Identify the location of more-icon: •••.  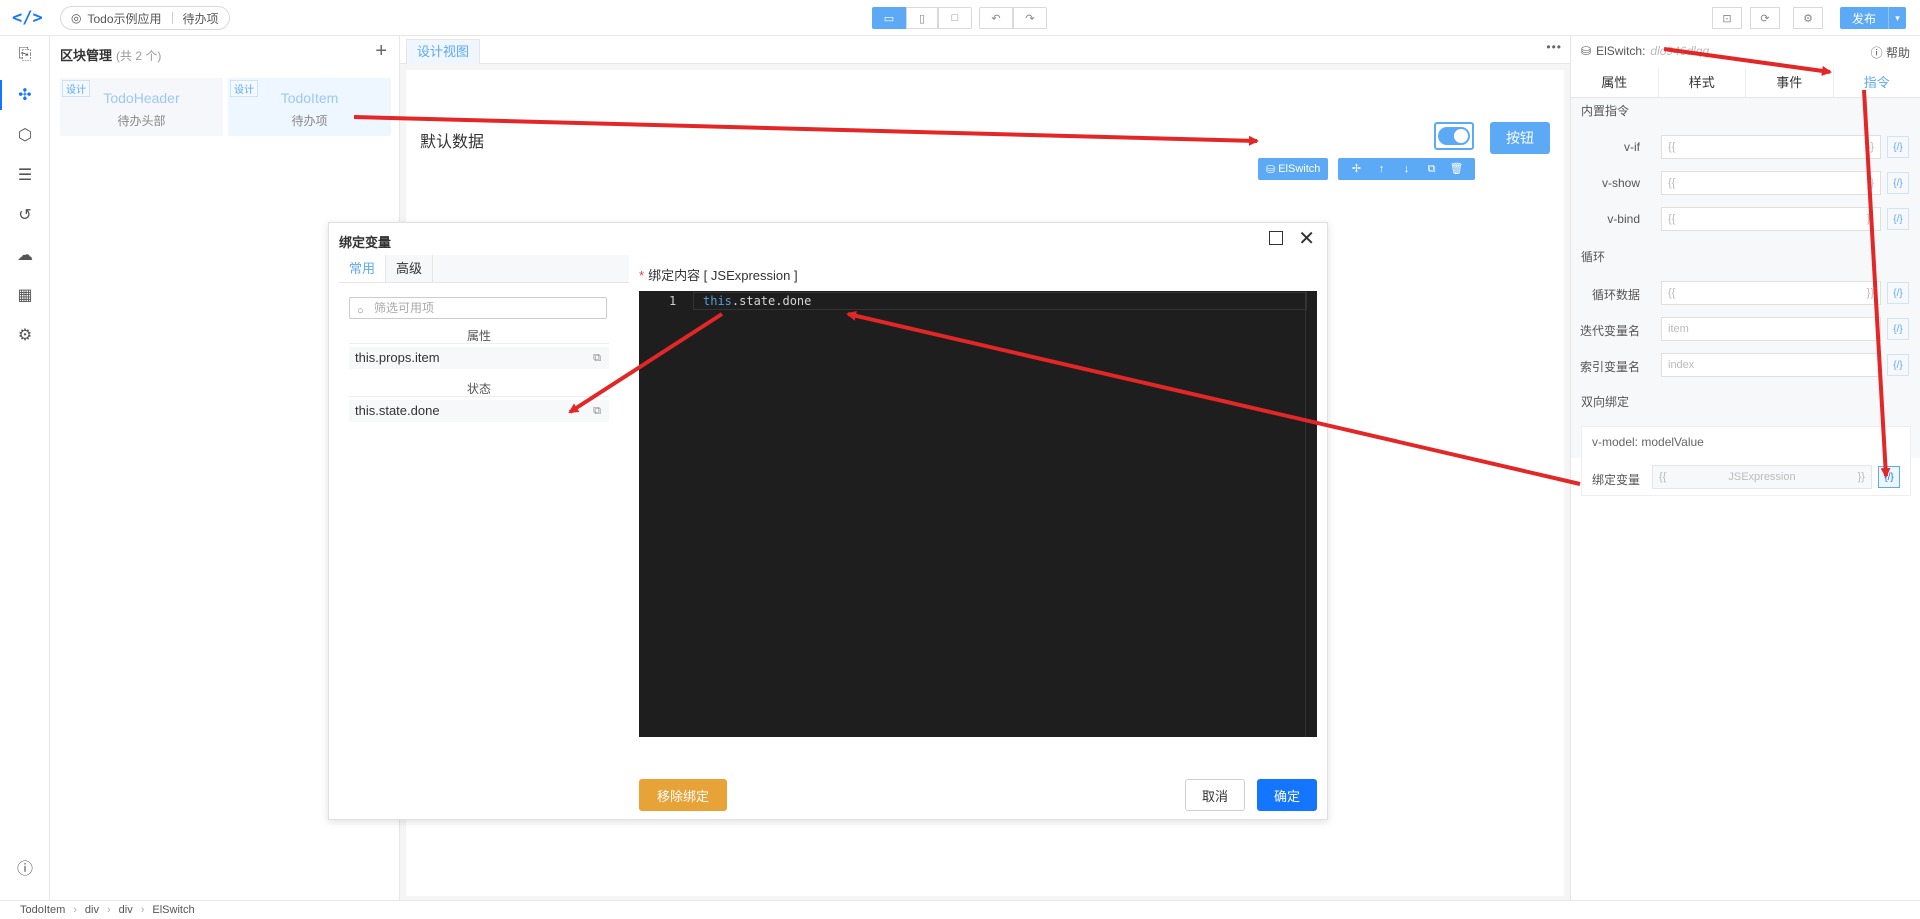
(1554, 47).